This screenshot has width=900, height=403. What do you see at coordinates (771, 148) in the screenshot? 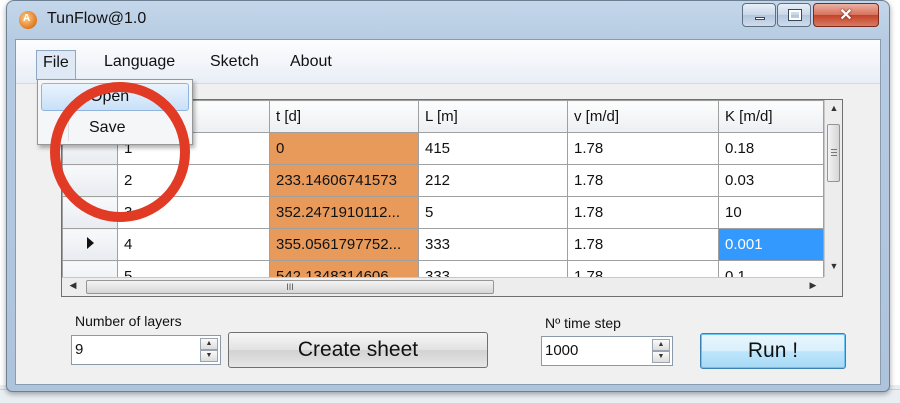
I see `cell-k: 0.18` at bounding box center [771, 148].